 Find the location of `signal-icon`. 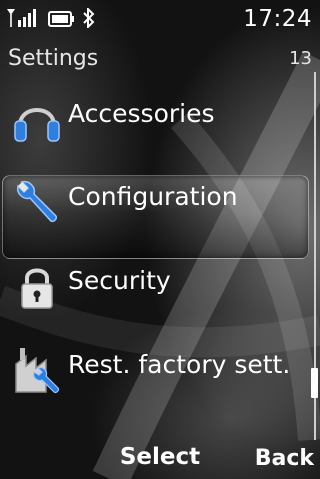

signal-icon is located at coordinates (21, 18).